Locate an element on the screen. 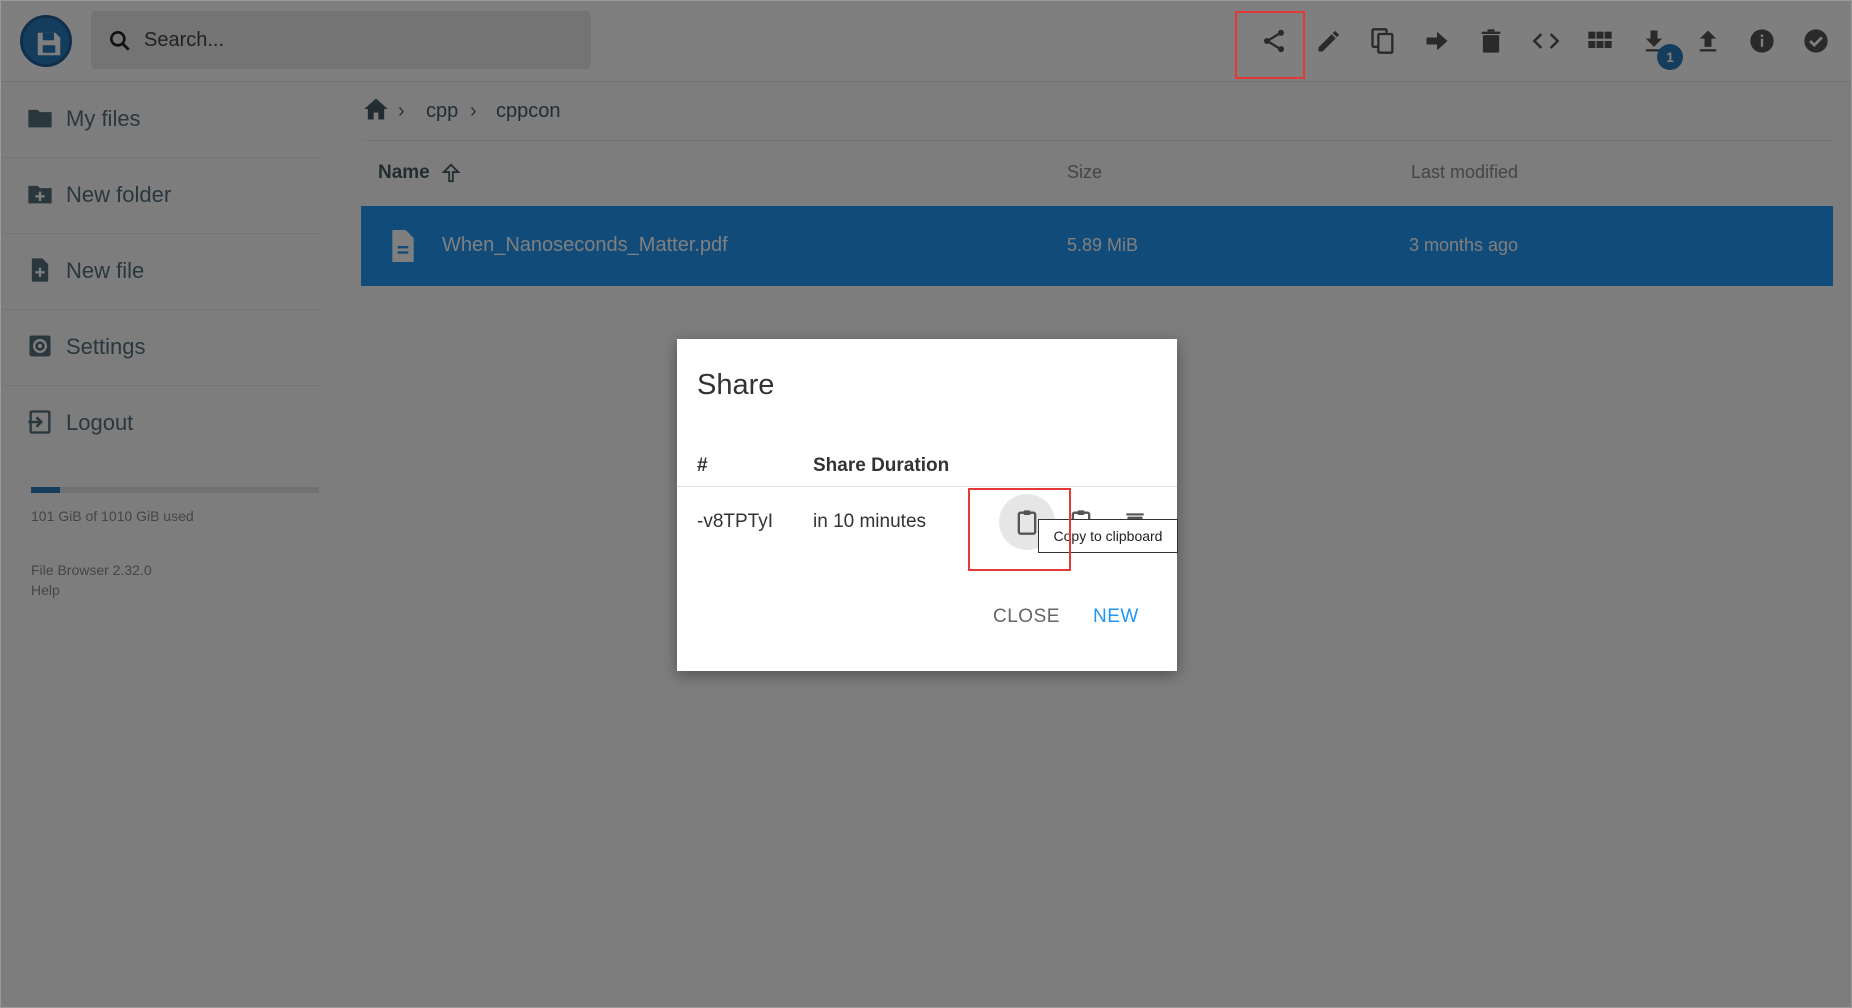 The image size is (1852, 1008). share-id: -v8TPTyI is located at coordinates (735, 521).